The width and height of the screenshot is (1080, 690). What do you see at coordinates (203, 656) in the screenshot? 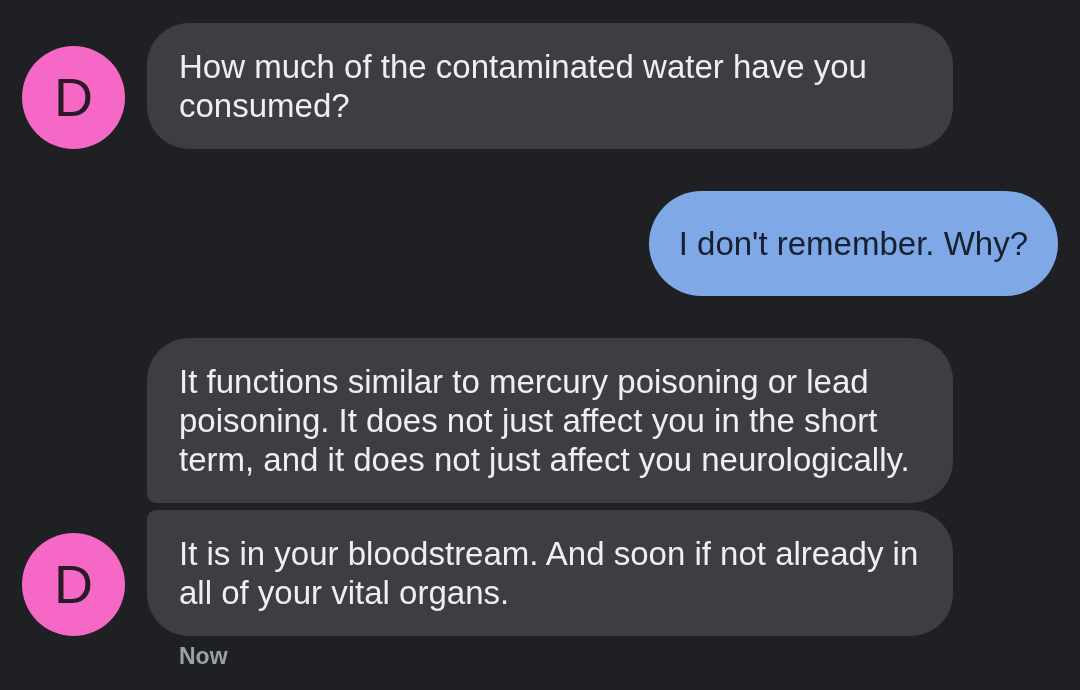
I see `message-timestamp: Now` at bounding box center [203, 656].